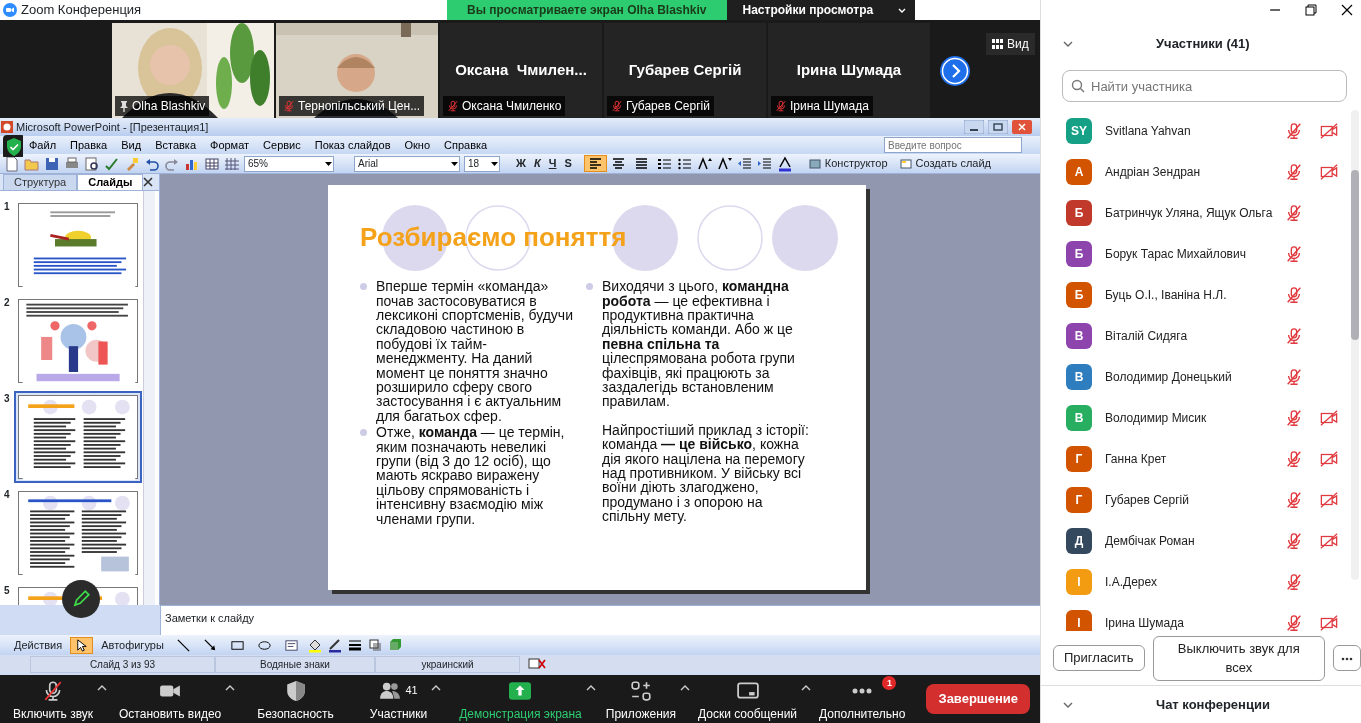 The width and height of the screenshot is (1361, 723). I want to click on shadow-icon, so click(374, 645).